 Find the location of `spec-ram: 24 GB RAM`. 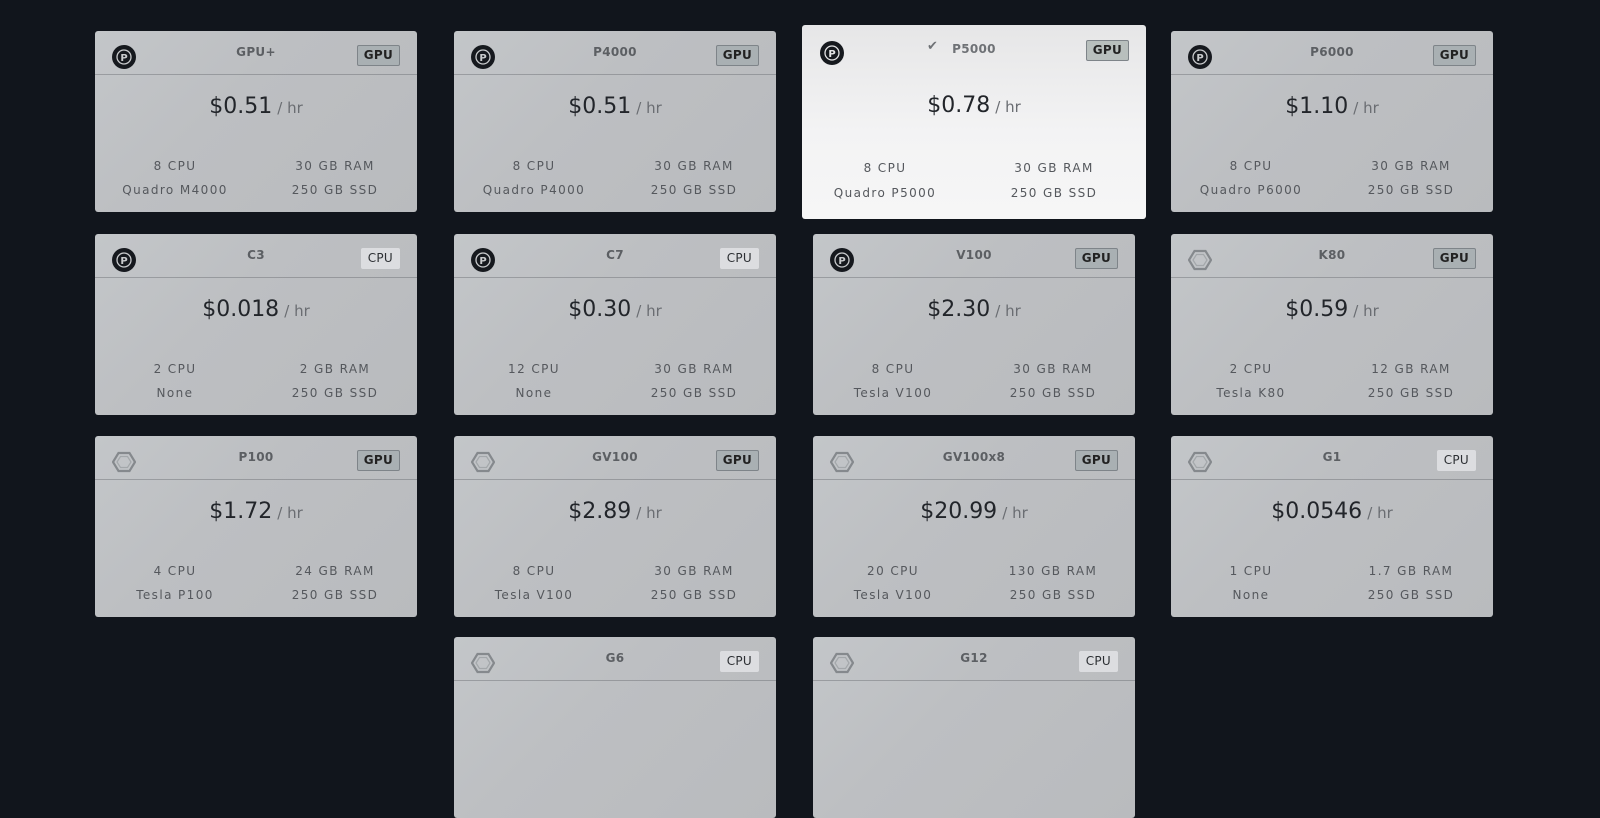

spec-ram: 24 GB RAM is located at coordinates (335, 571).